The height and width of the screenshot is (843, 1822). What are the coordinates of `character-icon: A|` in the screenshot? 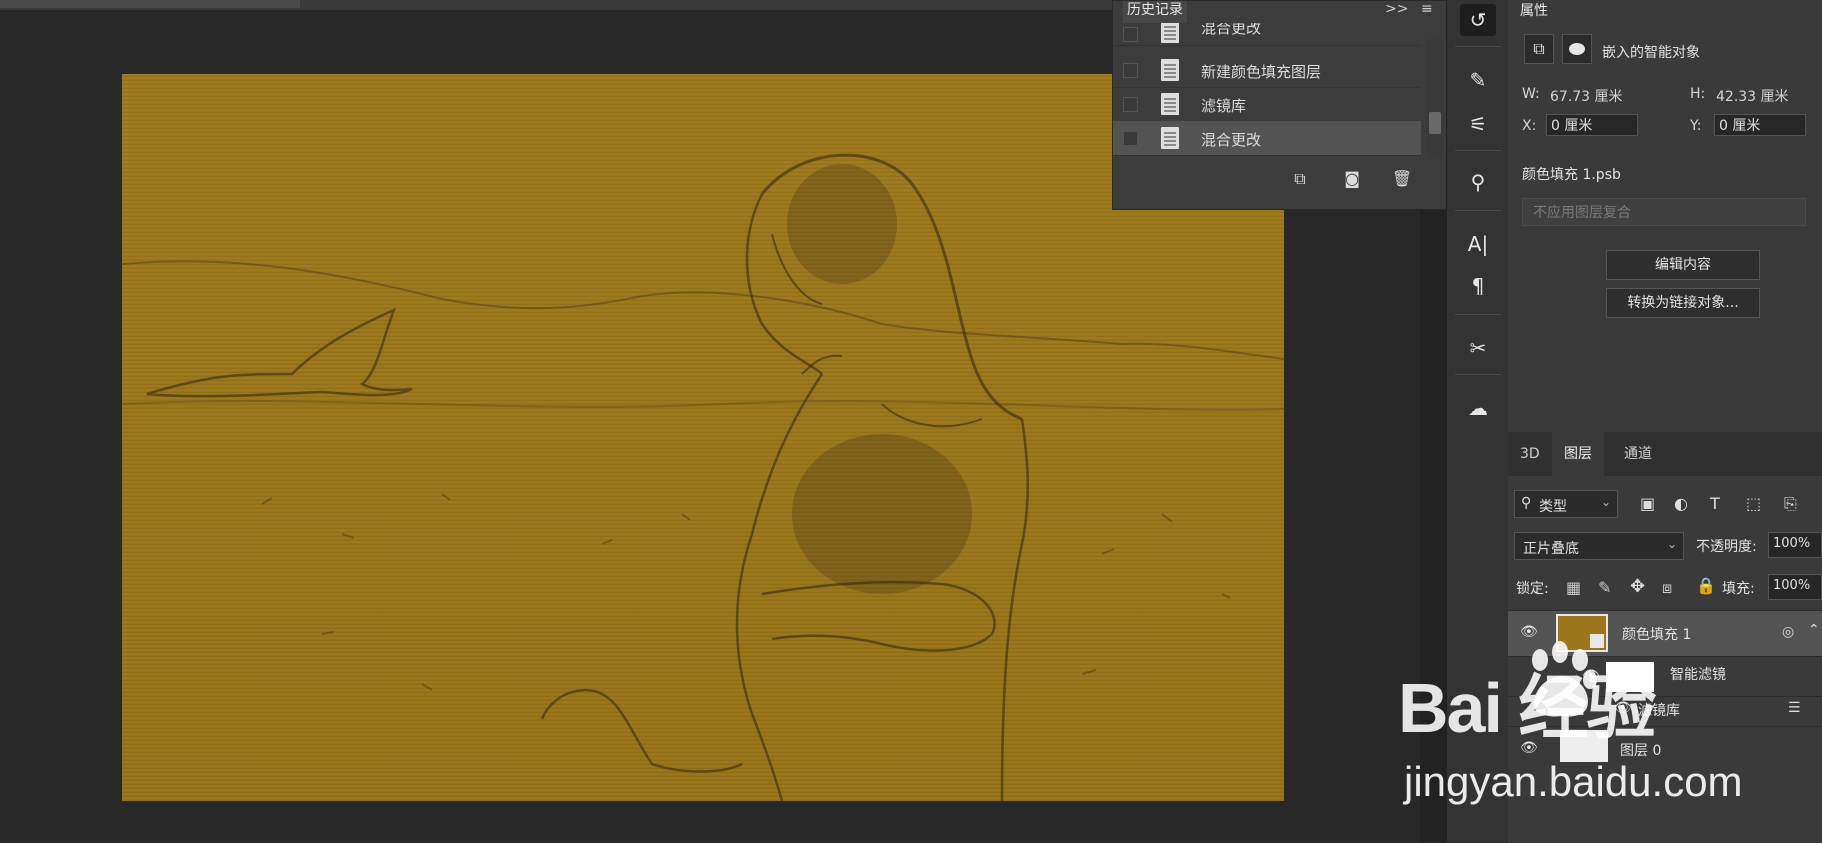 It's located at (1478, 244).